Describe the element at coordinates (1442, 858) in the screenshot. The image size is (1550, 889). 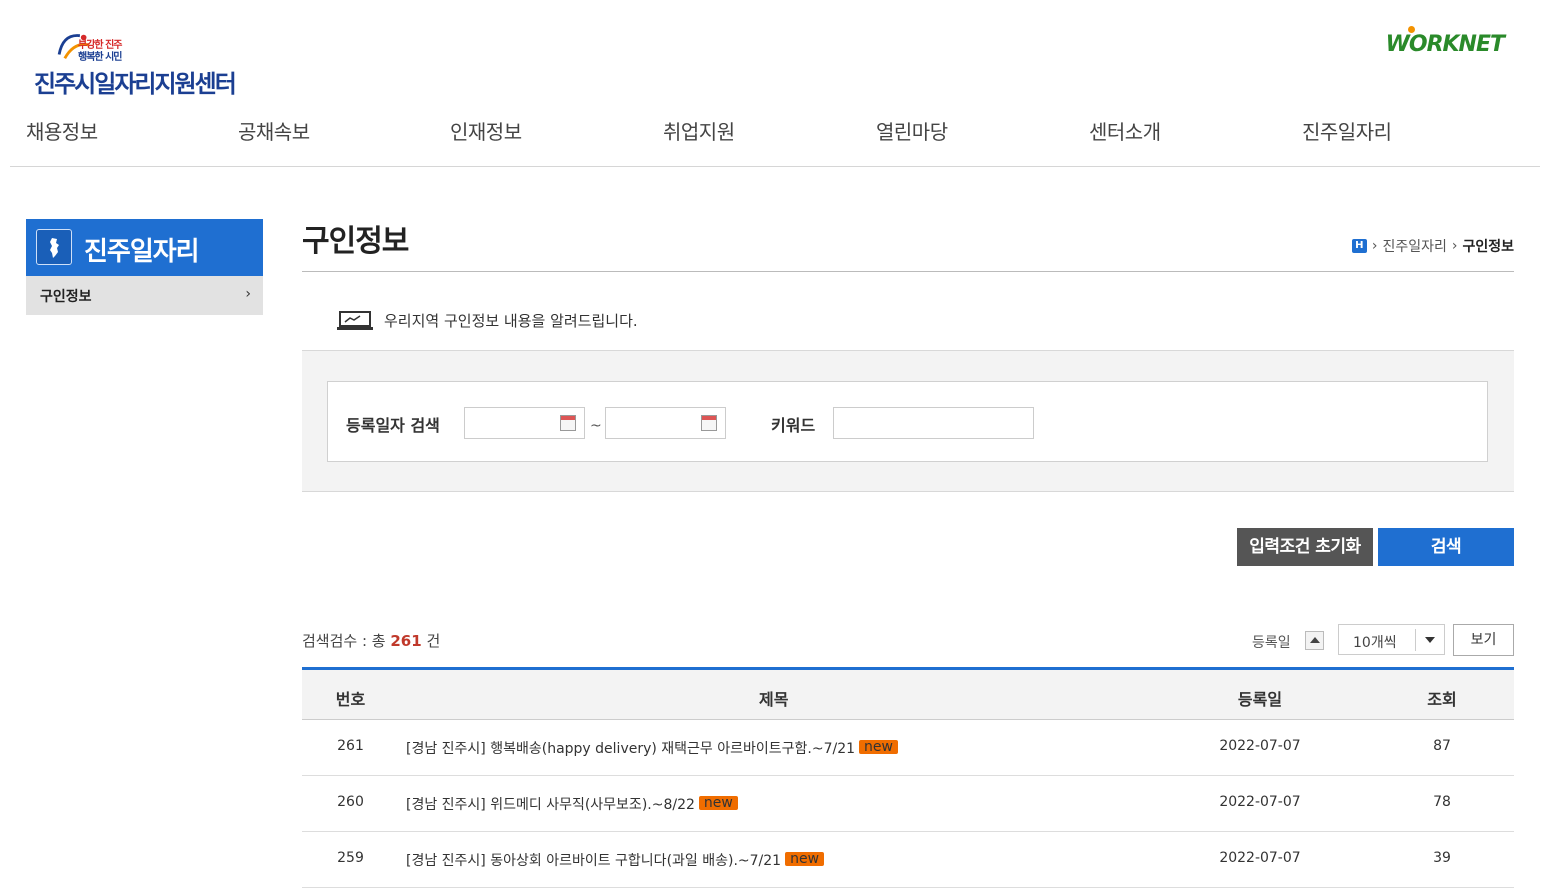
I see `row-views: 39` at that location.